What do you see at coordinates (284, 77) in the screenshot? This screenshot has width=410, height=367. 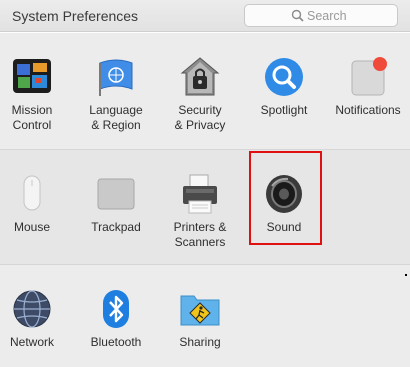 I see `spotlight-icon` at bounding box center [284, 77].